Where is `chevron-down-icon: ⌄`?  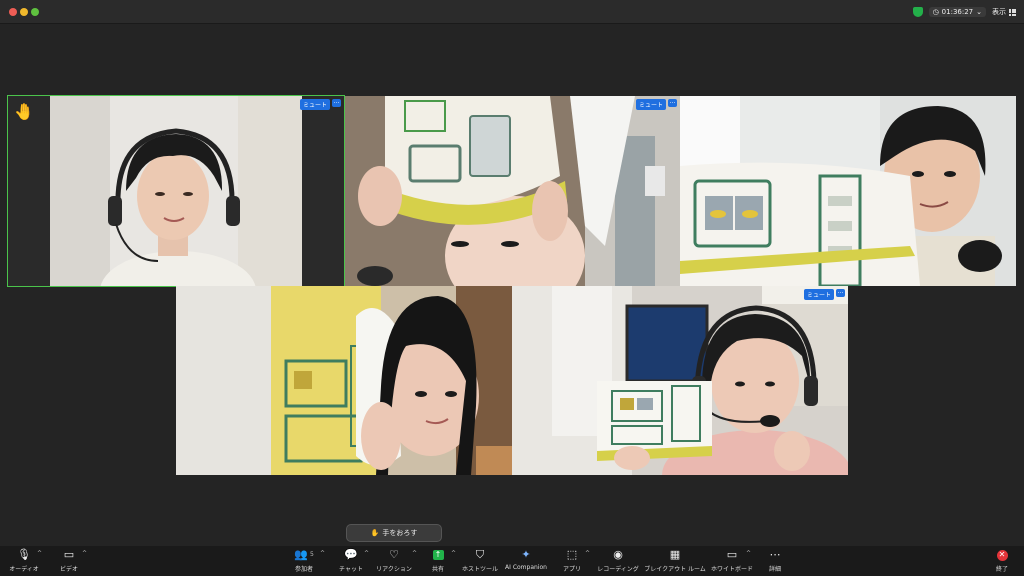 chevron-down-icon: ⌄ is located at coordinates (979, 12).